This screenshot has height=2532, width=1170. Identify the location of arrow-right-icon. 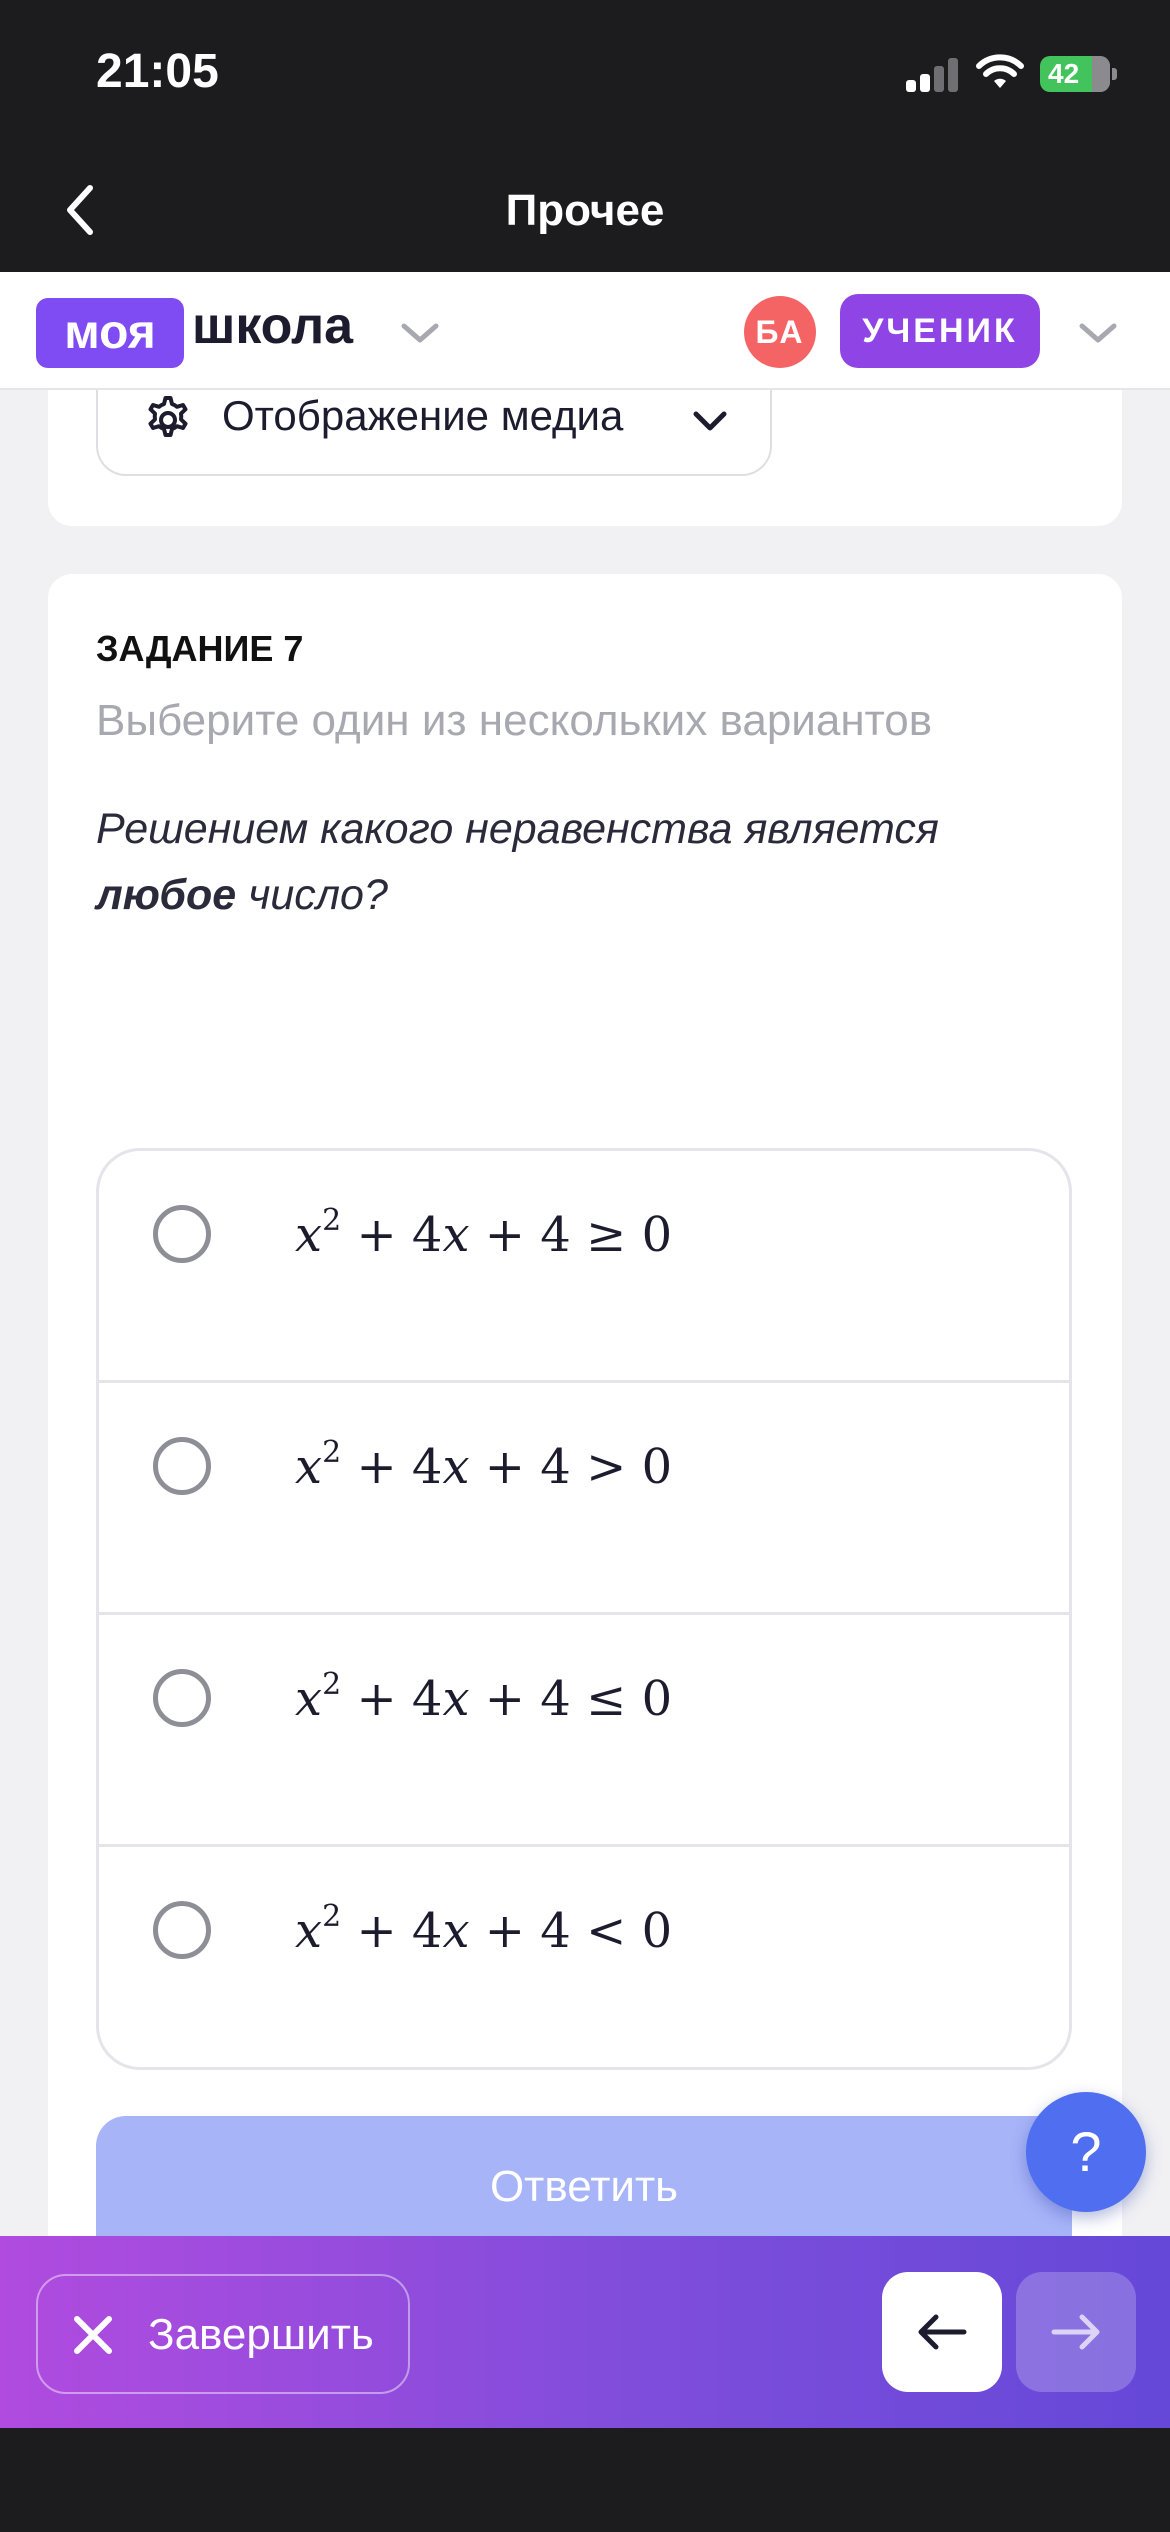
(1075, 2332).